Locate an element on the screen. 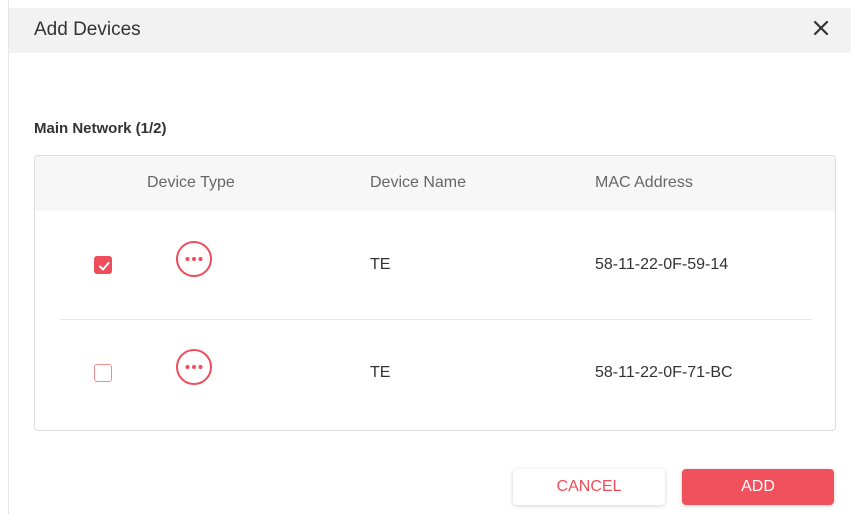 Image resolution: width=851 pixels, height=514 pixels. dialog-title: Add Devices is located at coordinates (87, 29).